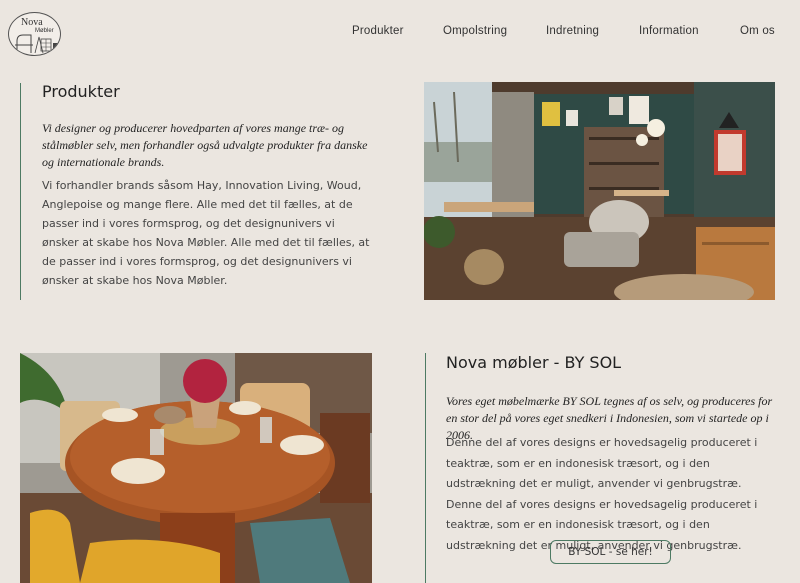  What do you see at coordinates (610, 552) in the screenshot?
I see `by-sol-button: BY SOL - se her!` at bounding box center [610, 552].